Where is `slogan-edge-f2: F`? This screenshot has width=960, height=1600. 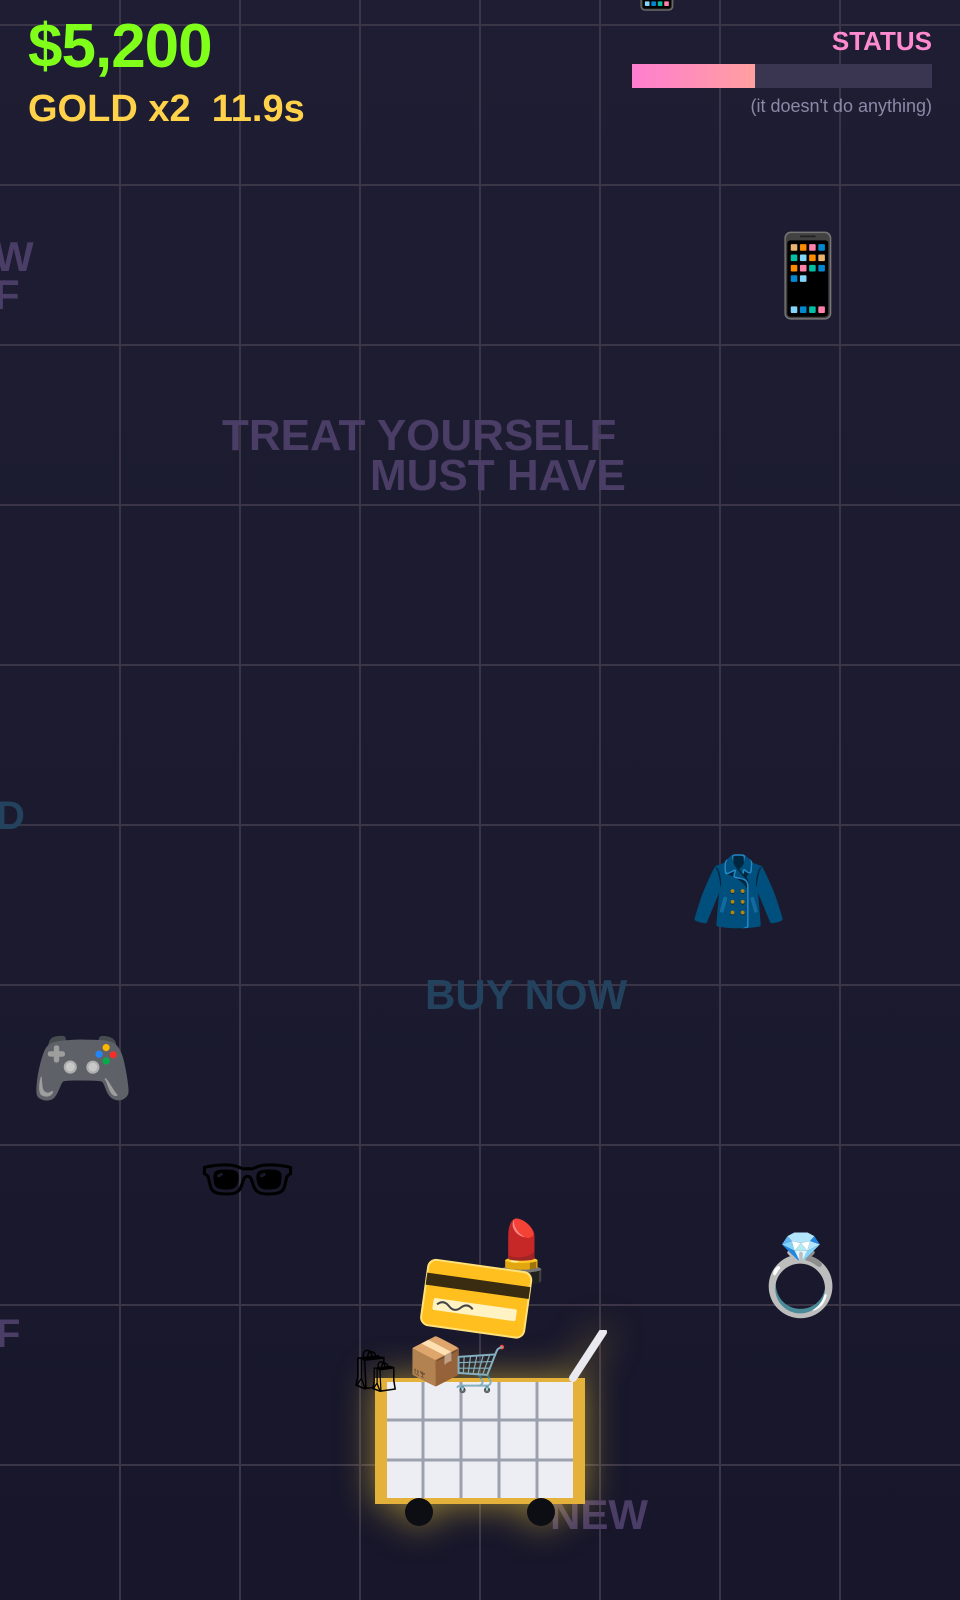 slogan-edge-f2: F is located at coordinates (10, 1334).